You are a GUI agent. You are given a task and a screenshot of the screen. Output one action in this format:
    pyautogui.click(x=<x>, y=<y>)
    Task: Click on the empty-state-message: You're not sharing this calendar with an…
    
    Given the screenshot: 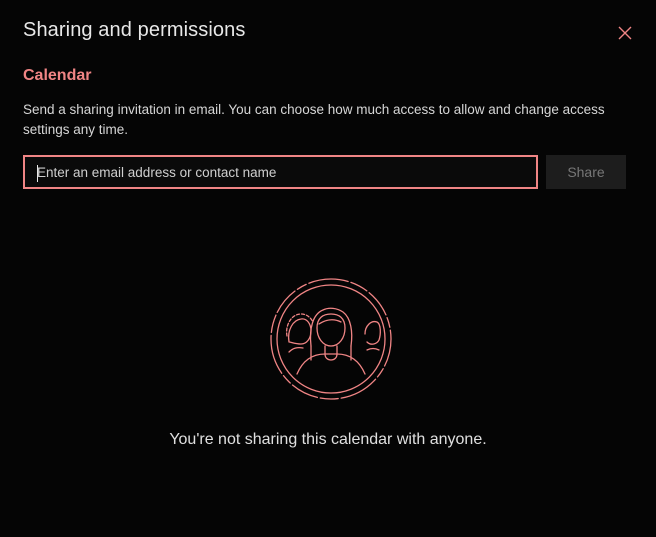 What is the action you would take?
    pyautogui.click(x=328, y=439)
    